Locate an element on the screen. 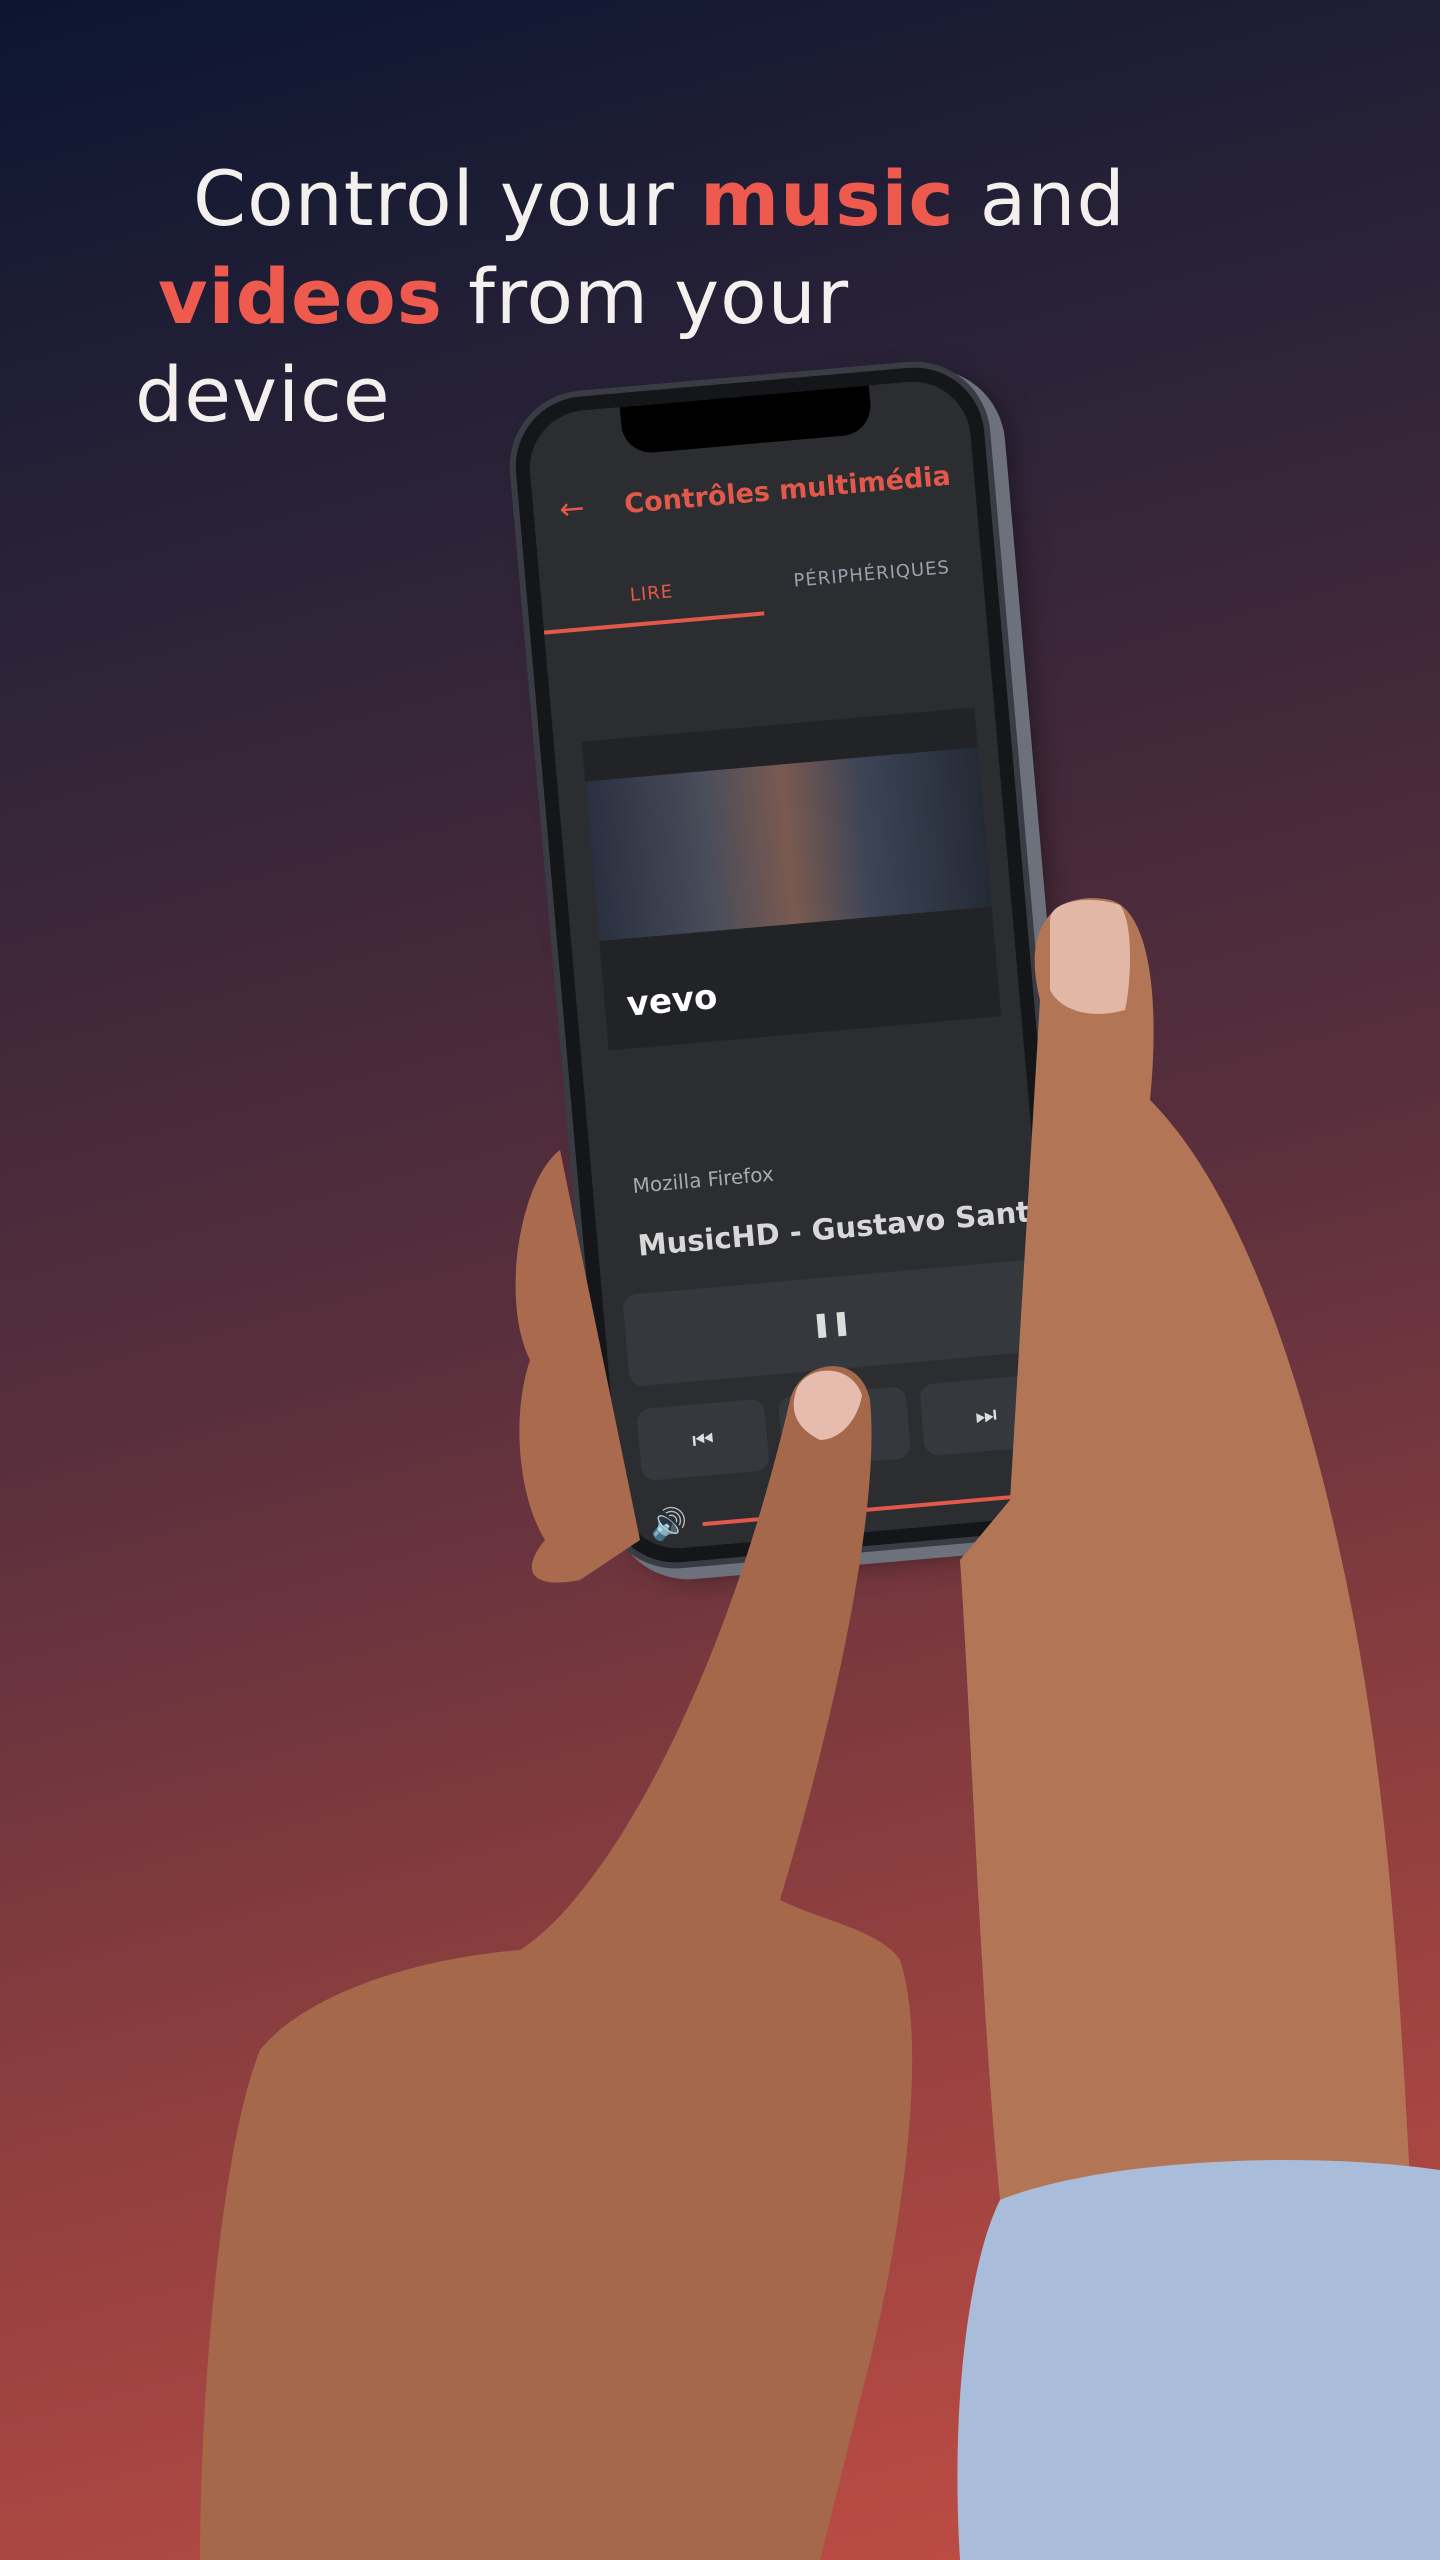  headline-accent: music is located at coordinates (827, 198).